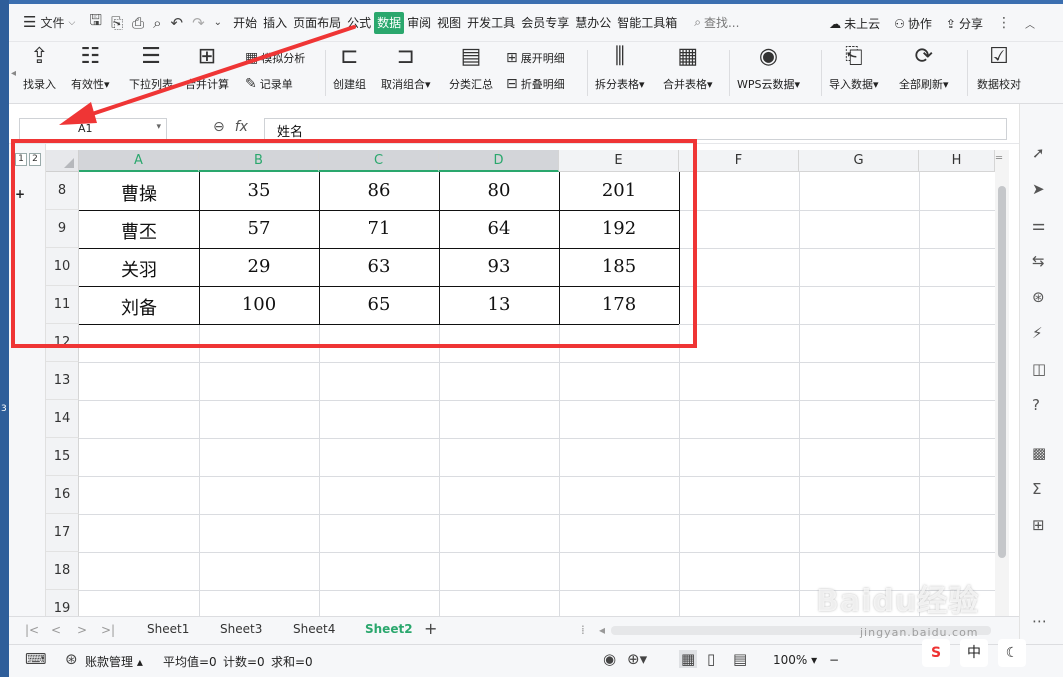 The height and width of the screenshot is (677, 1063). What do you see at coordinates (1012, 653) in the screenshot?
I see `night-mode-icon: ☾` at bounding box center [1012, 653].